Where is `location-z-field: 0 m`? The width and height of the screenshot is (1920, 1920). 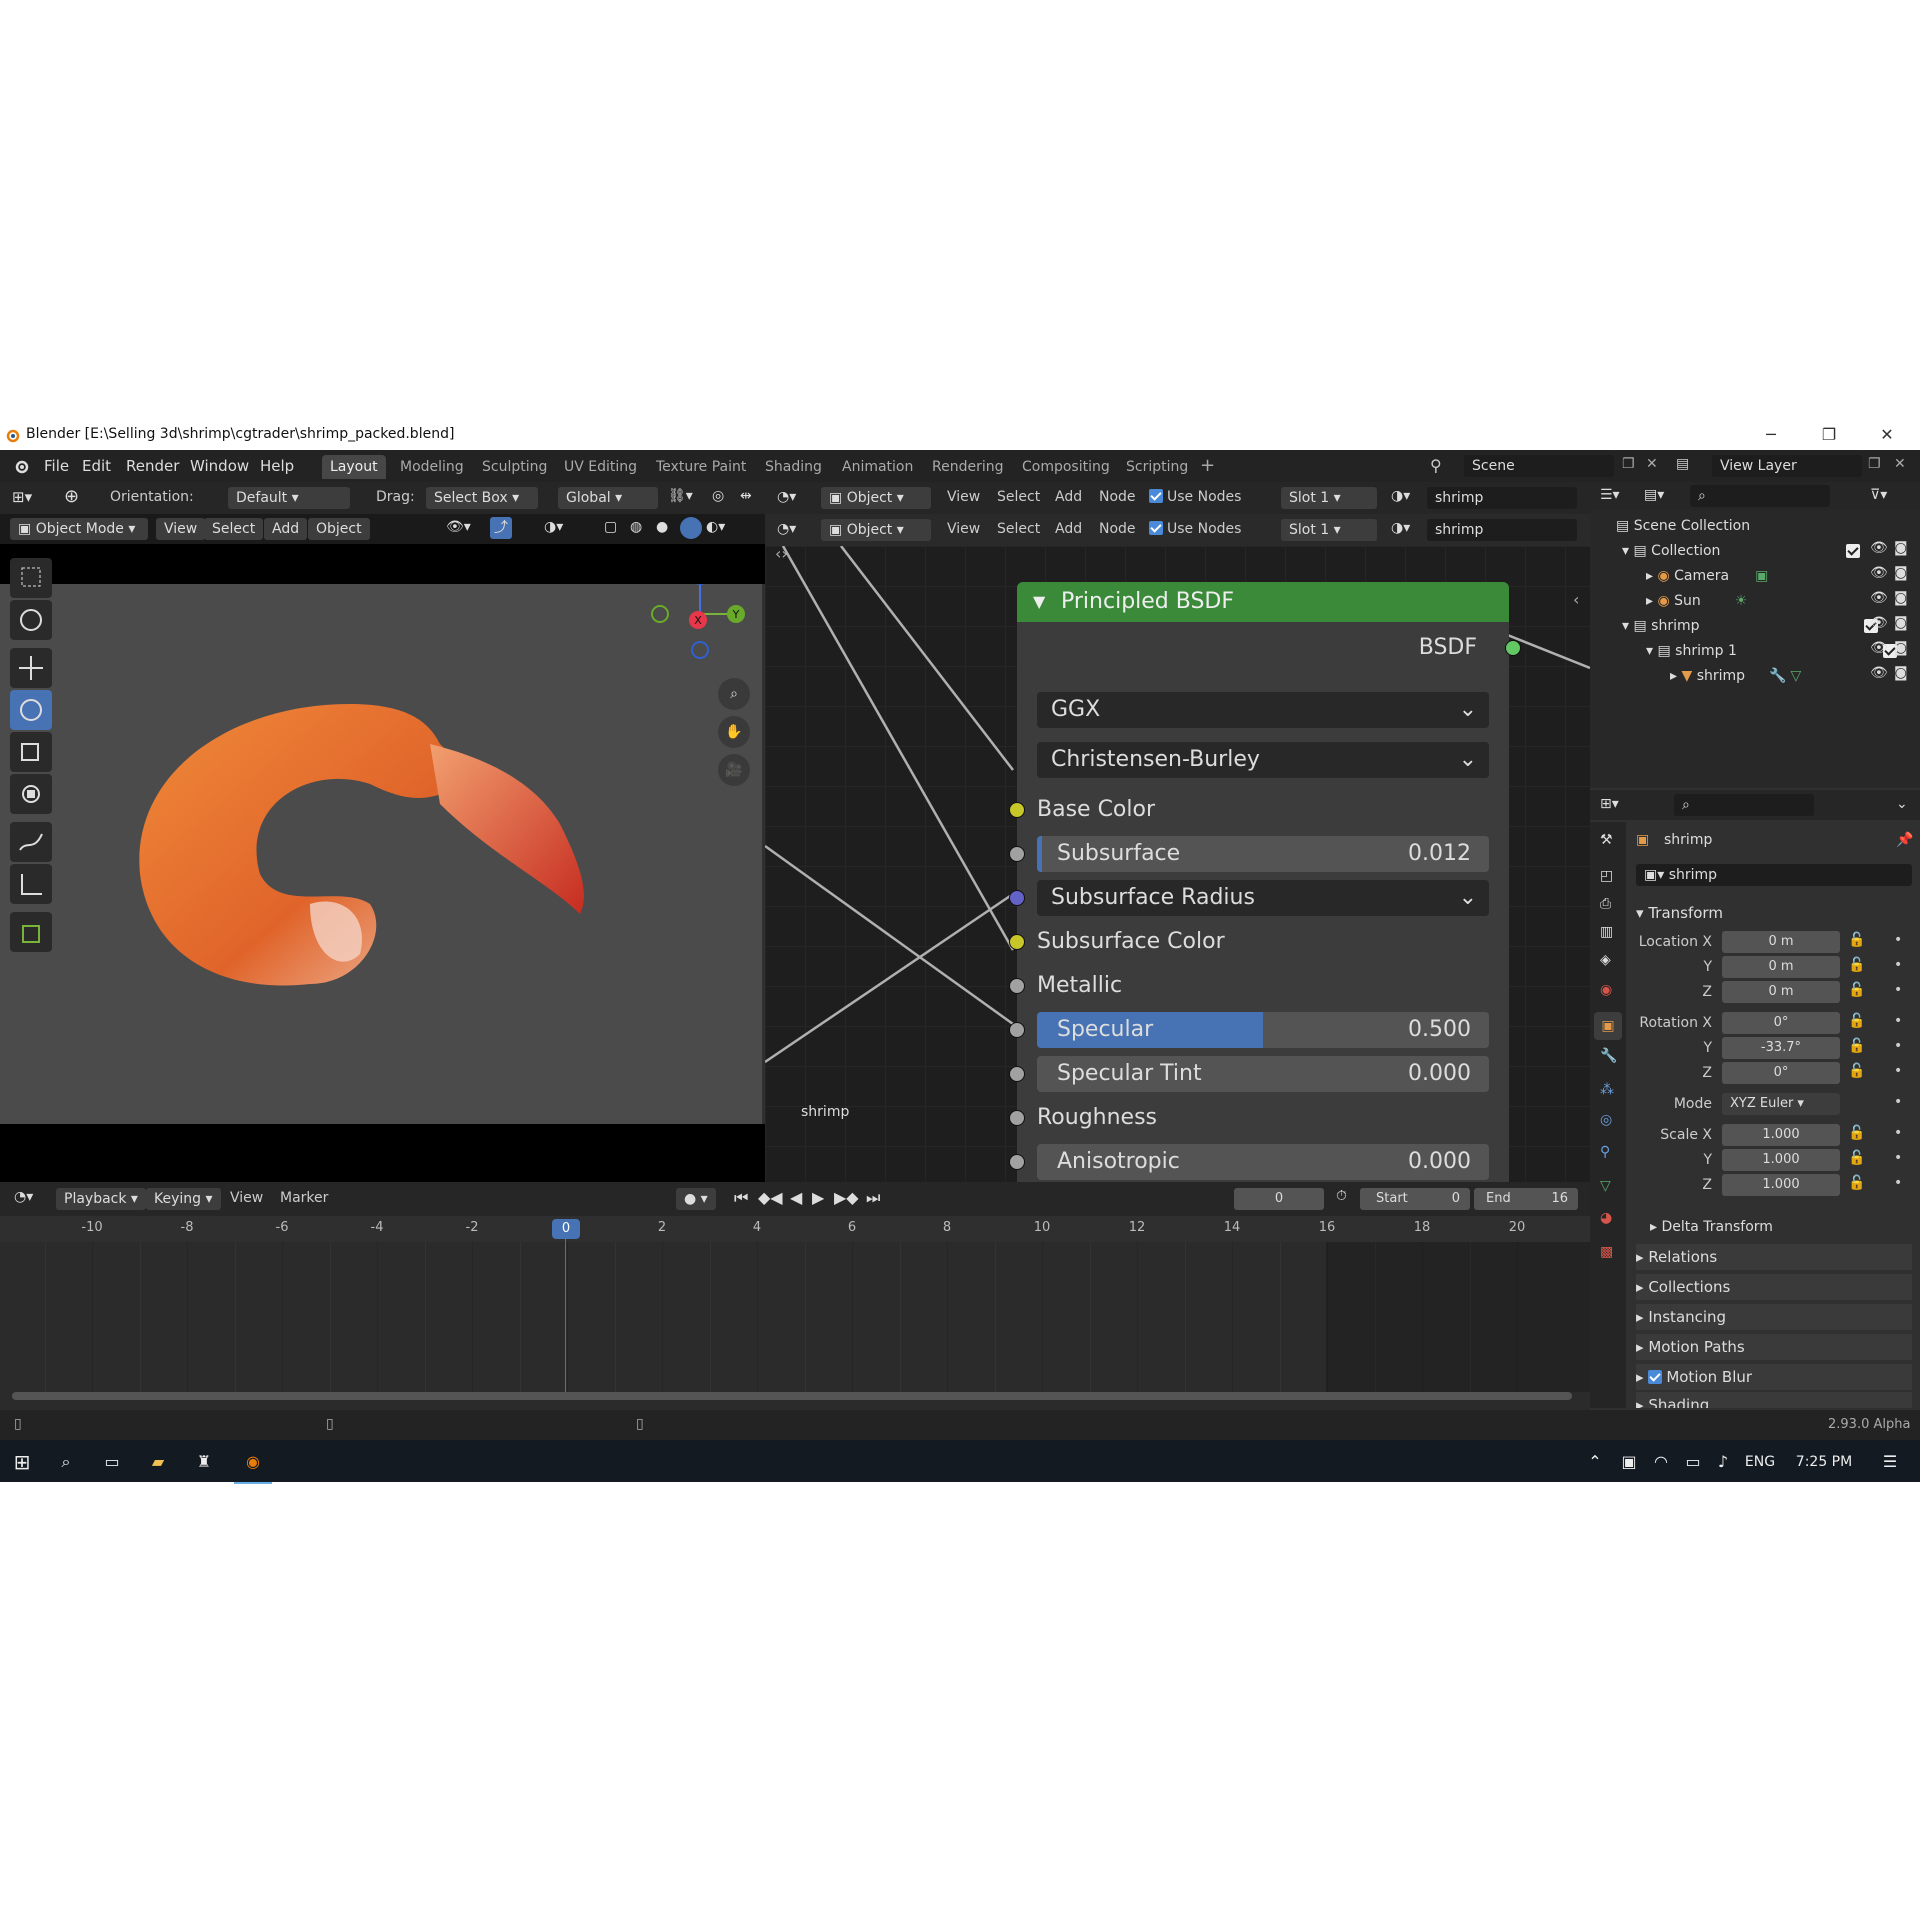
location-z-field: 0 m is located at coordinates (1781, 992).